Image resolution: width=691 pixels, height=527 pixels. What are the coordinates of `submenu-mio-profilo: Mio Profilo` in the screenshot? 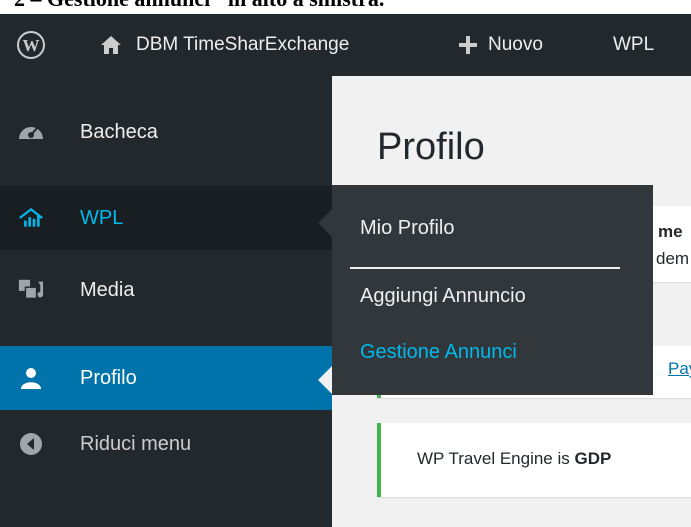 It's located at (407, 228).